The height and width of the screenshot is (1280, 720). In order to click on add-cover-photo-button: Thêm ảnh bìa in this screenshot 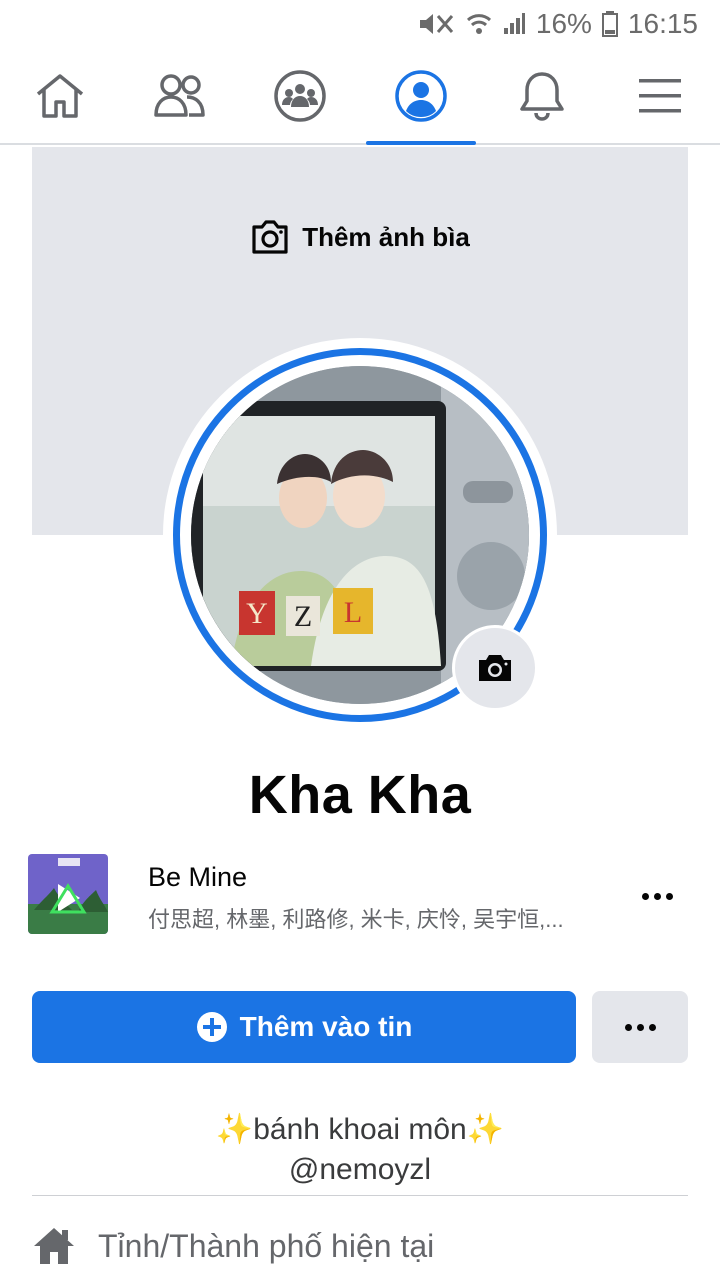, I will do `click(360, 237)`.